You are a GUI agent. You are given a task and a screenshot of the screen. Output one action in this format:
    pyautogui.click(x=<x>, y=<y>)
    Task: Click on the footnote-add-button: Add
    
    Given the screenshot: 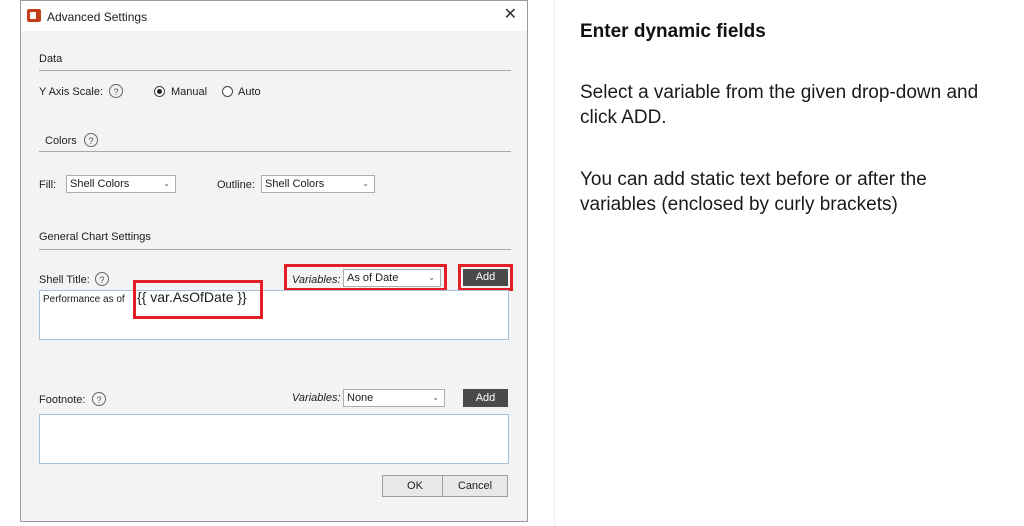 What is the action you would take?
    pyautogui.click(x=485, y=398)
    